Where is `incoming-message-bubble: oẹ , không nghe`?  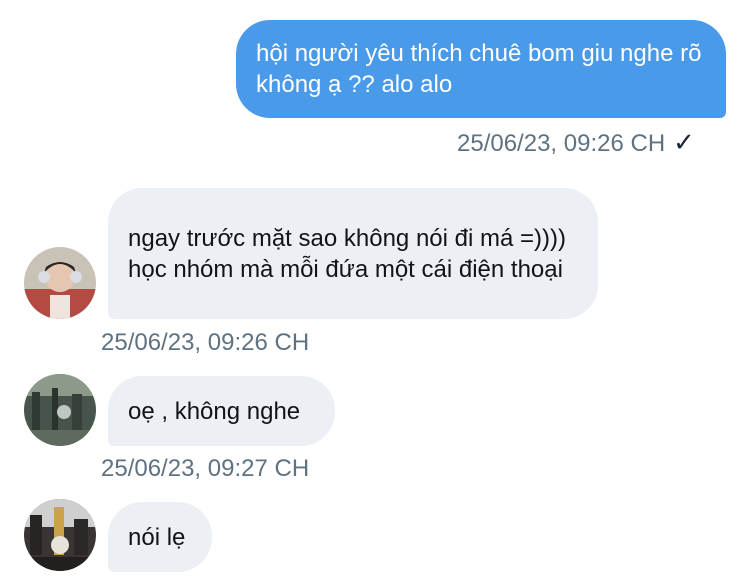
incoming-message-bubble: oẹ , không nghe is located at coordinates (221, 411).